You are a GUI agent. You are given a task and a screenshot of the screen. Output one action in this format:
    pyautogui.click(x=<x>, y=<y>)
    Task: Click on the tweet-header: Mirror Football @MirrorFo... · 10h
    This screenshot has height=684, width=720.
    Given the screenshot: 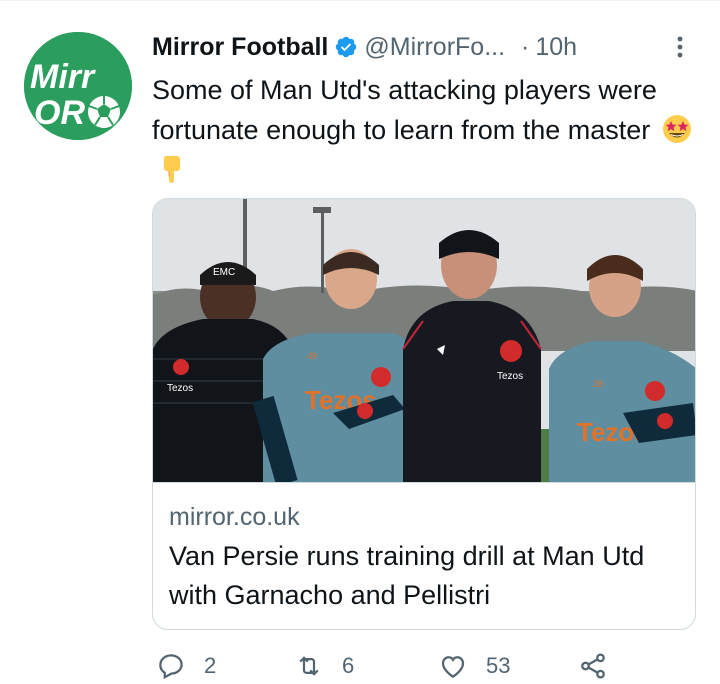 What is the action you would take?
    pyautogui.click(x=426, y=47)
    